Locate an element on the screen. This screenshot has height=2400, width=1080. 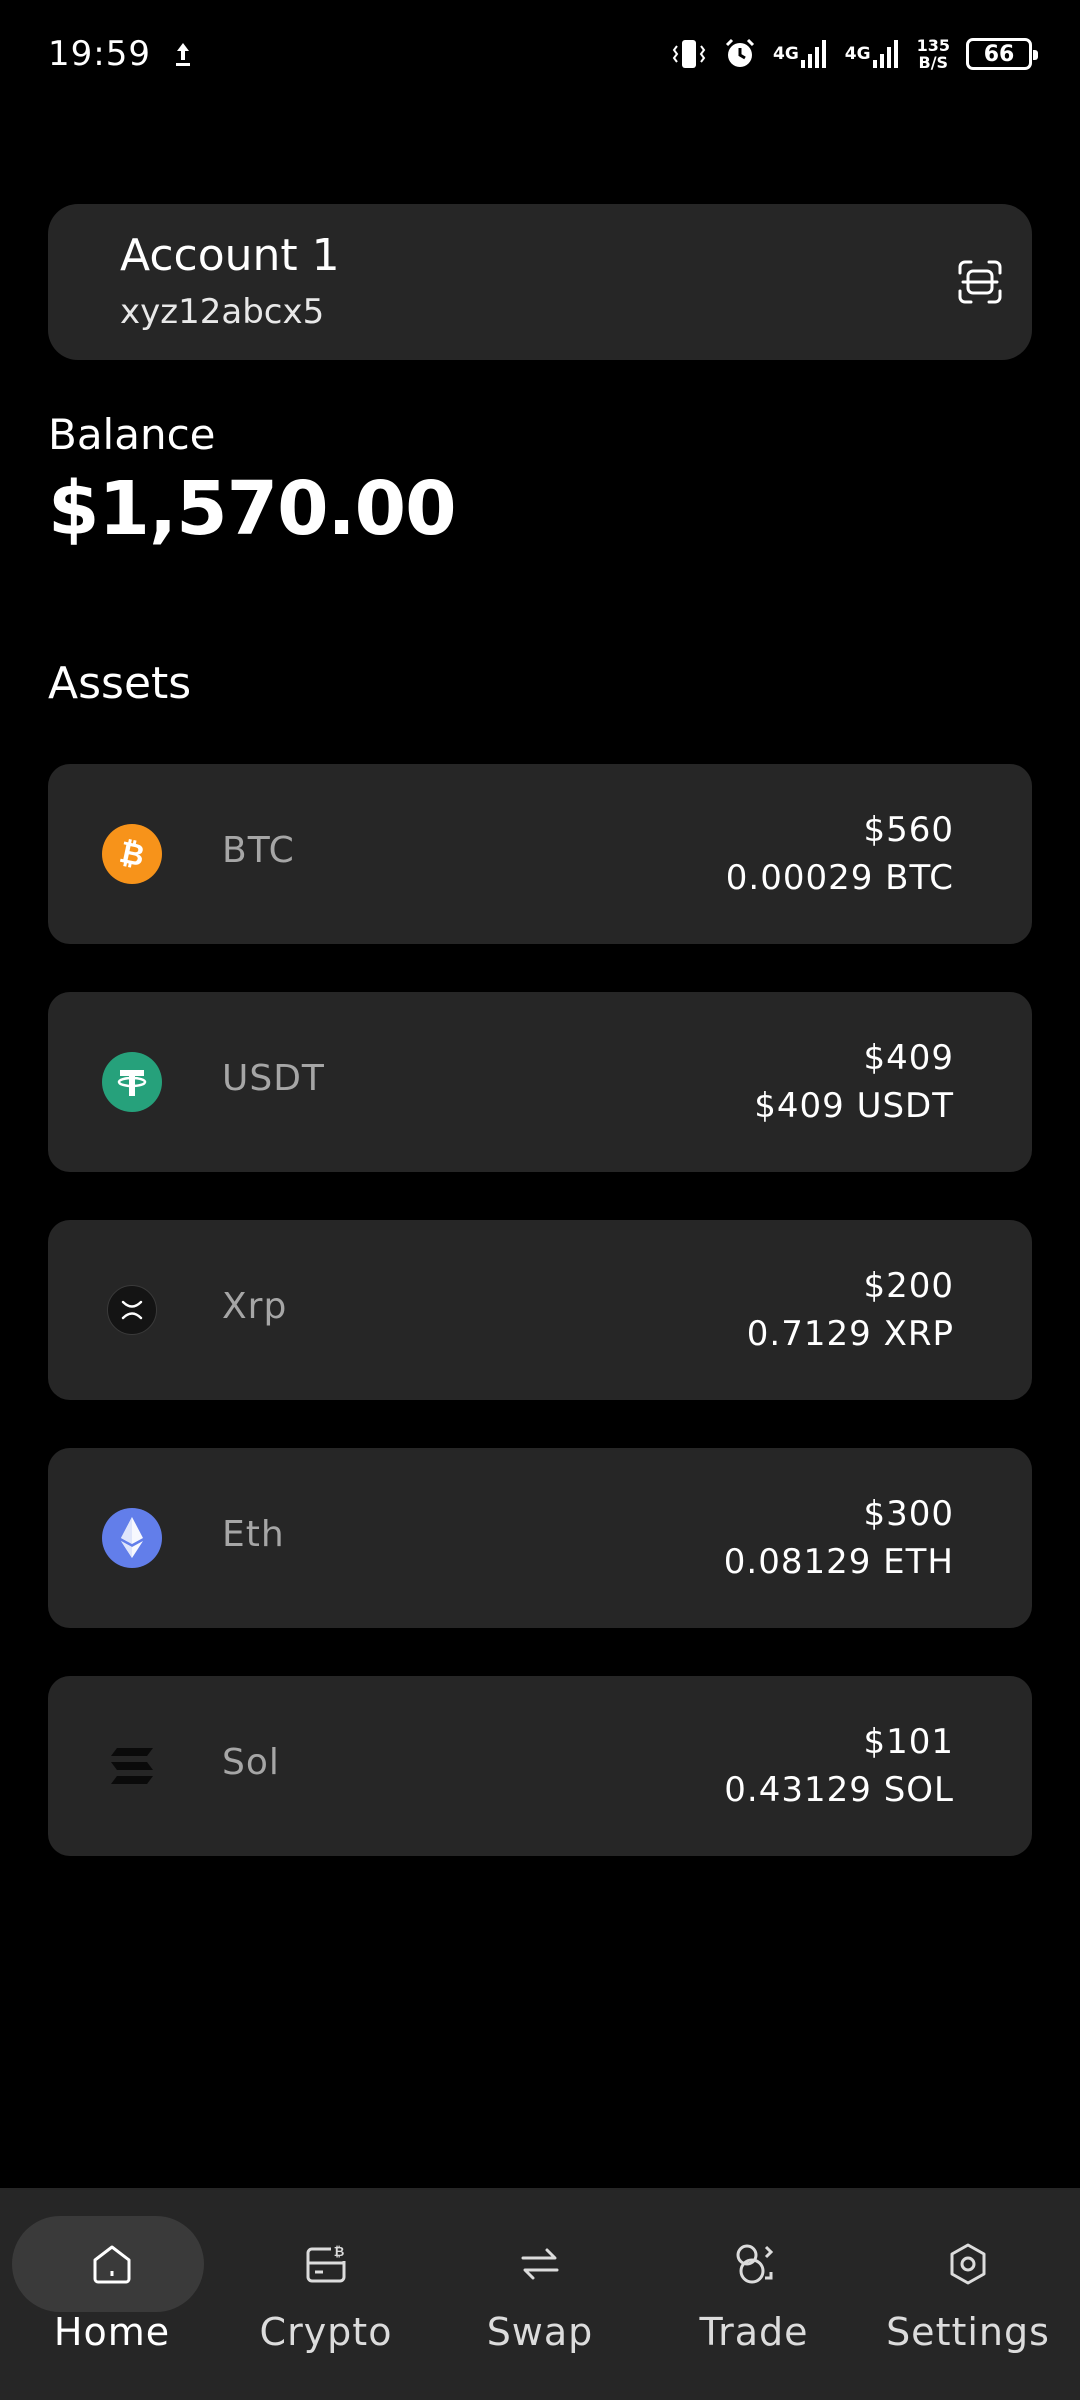
tether-icon is located at coordinates (132, 1082).